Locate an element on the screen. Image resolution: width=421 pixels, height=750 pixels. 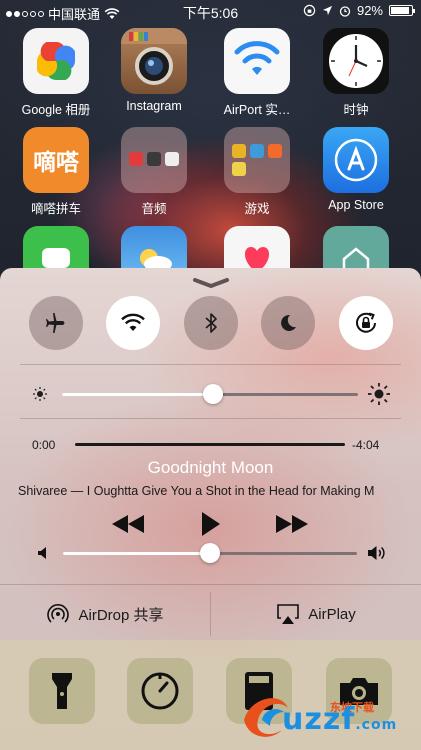
brightness-knob is located at coordinates (212, 394).